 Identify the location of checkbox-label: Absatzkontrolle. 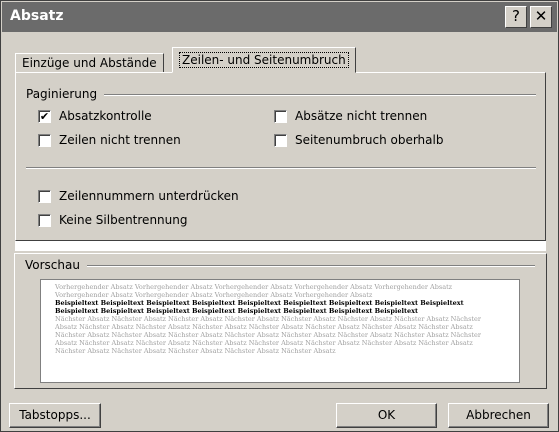
(105, 116).